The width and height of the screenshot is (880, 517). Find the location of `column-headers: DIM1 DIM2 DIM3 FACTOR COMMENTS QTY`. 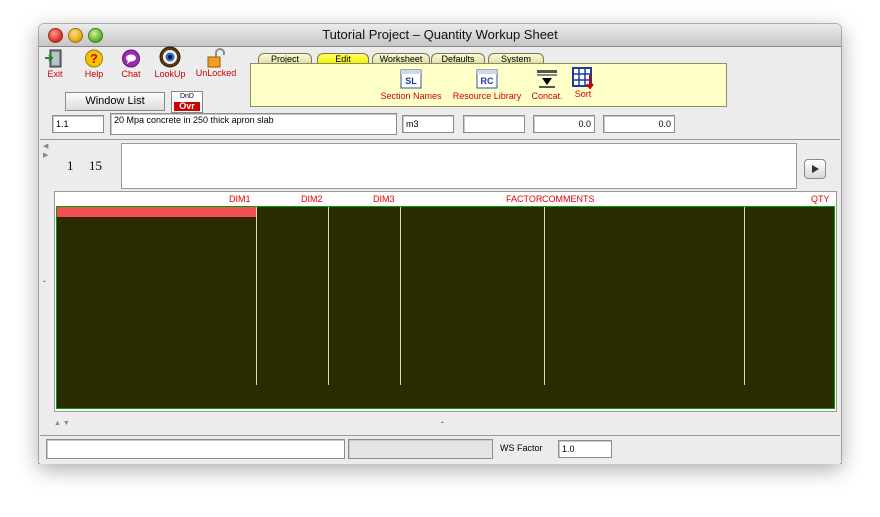

column-headers: DIM1 DIM2 DIM3 FACTOR COMMENTS QTY is located at coordinates (445, 199).